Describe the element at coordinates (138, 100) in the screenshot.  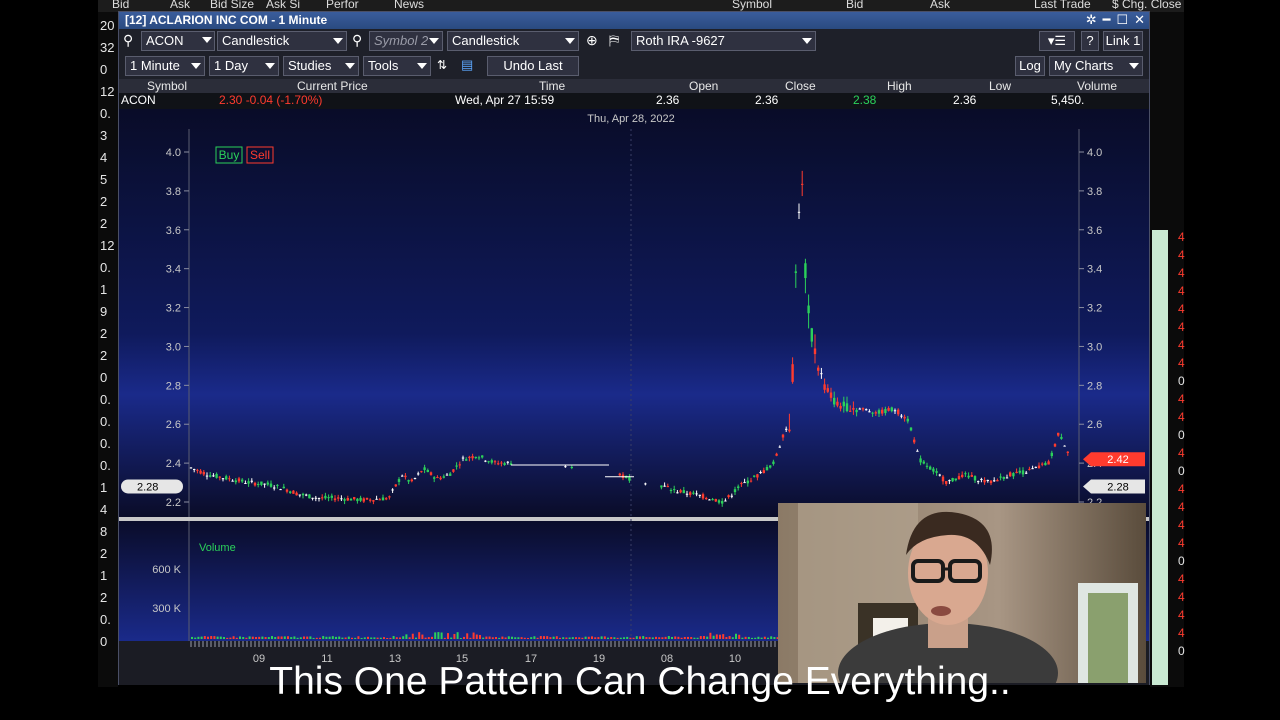
I see `quote-symbol: ACON` at that location.